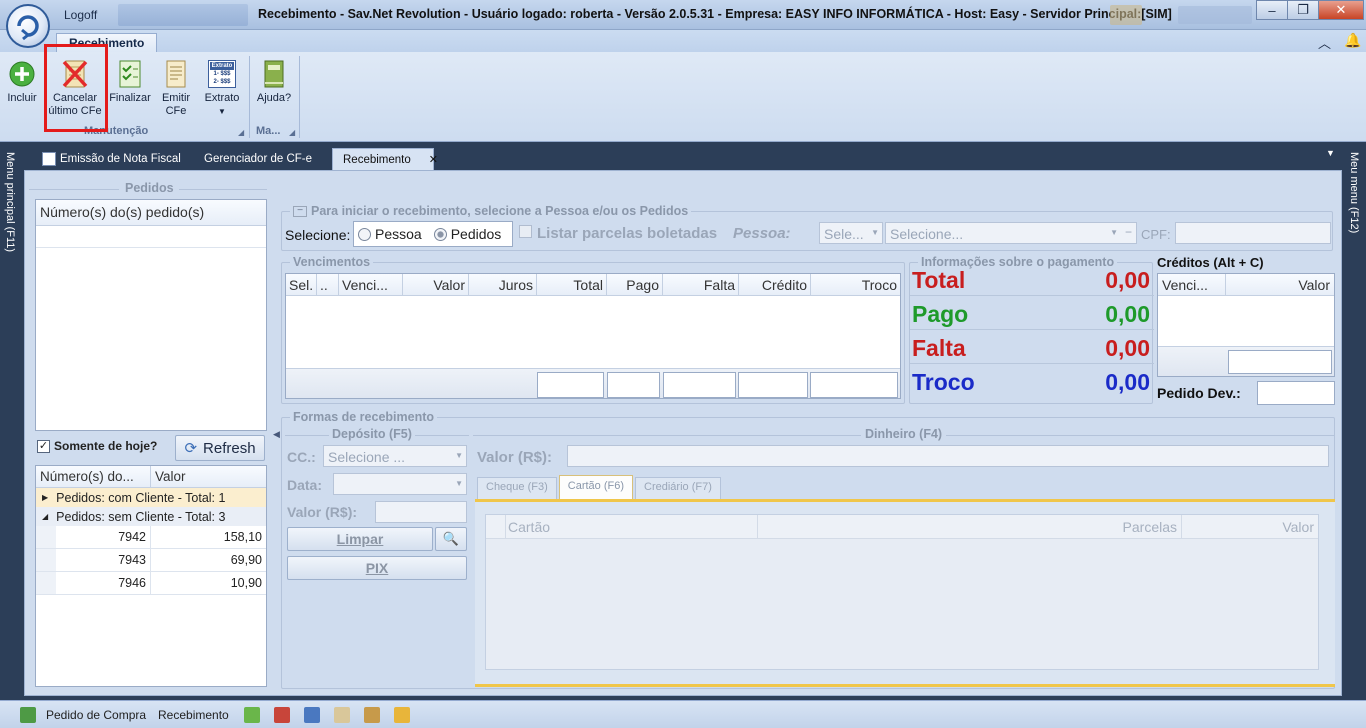  Describe the element at coordinates (80, 15) in the screenshot. I see `logoff-link: Logoff` at that location.